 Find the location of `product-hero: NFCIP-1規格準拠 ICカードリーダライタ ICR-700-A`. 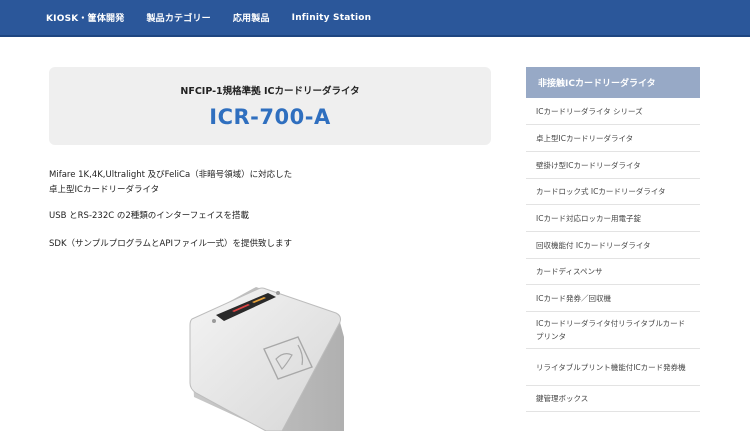

product-hero: NFCIP-1規格準拠 ICカードリーダライタ ICR-700-A is located at coordinates (270, 106).